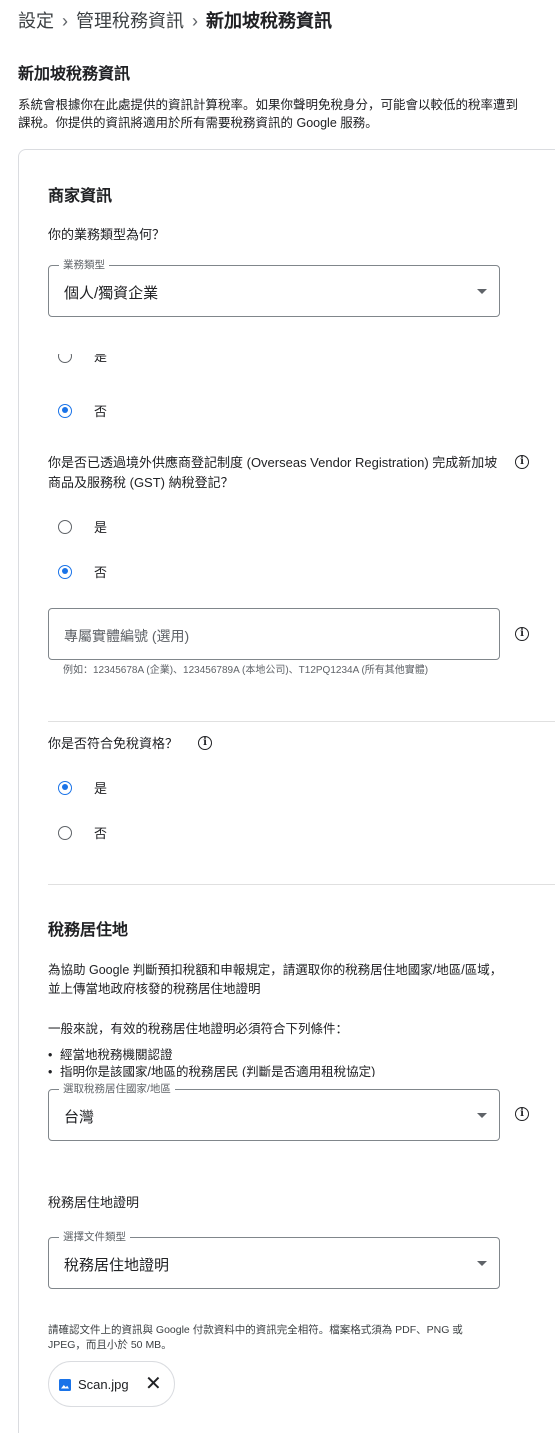 The image size is (555, 1433). What do you see at coordinates (74, 74) in the screenshot?
I see `page-title: 新加坡稅務資訊` at bounding box center [74, 74].